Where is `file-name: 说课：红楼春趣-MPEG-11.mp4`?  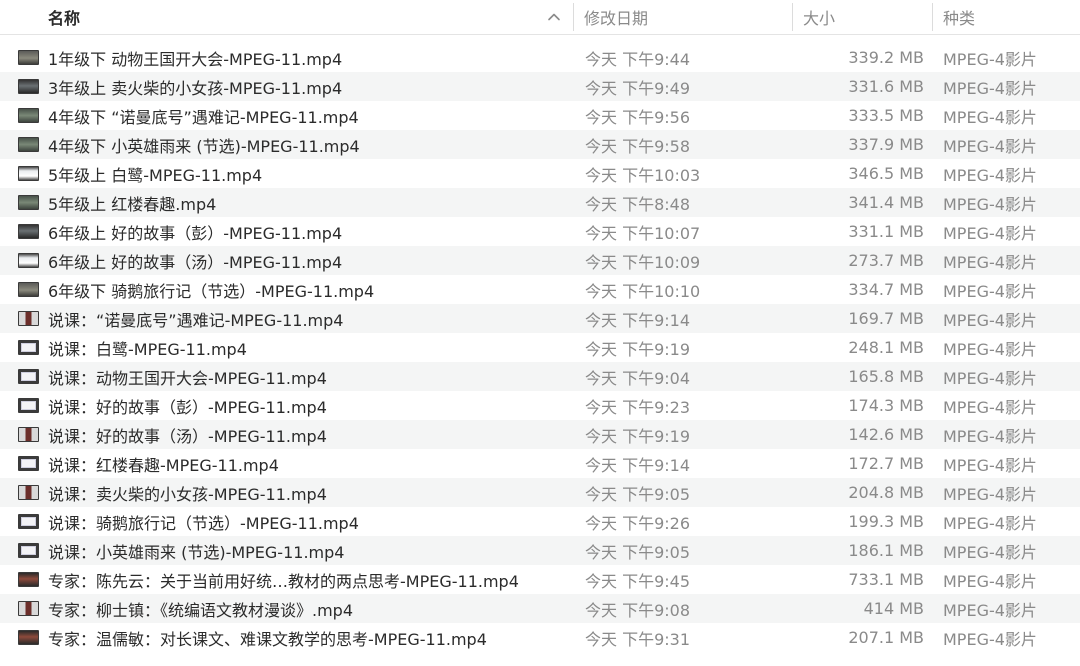
file-name: 说课：红楼春趣-MPEG-11.mp4 is located at coordinates (163, 465).